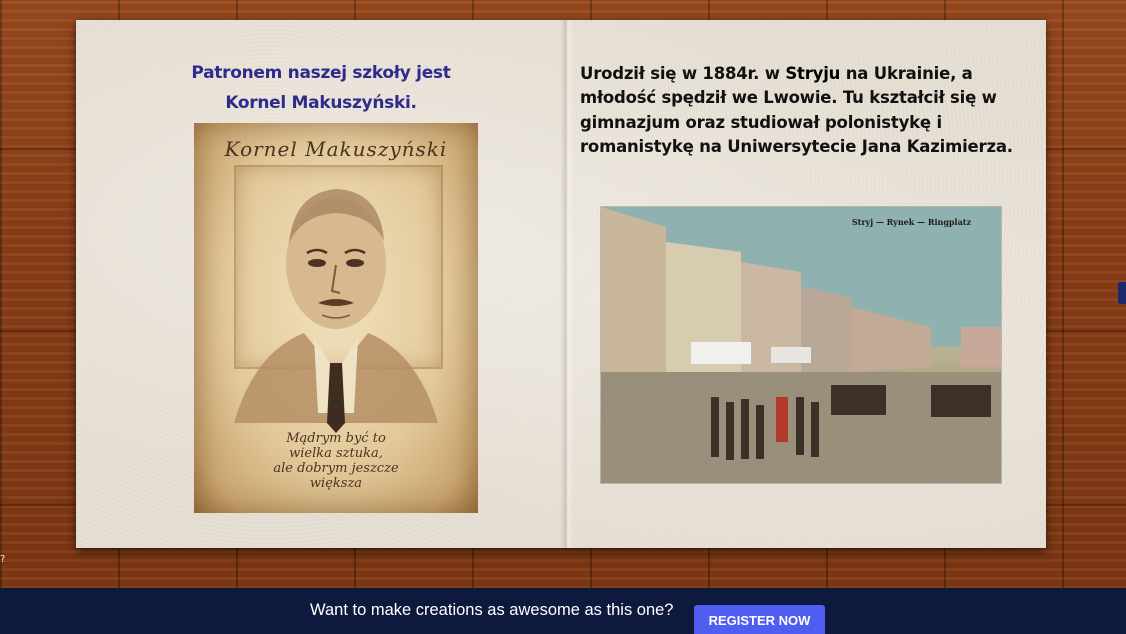 The image size is (1126, 634). I want to click on motto-line: wielka sztuka,, so click(336, 453).